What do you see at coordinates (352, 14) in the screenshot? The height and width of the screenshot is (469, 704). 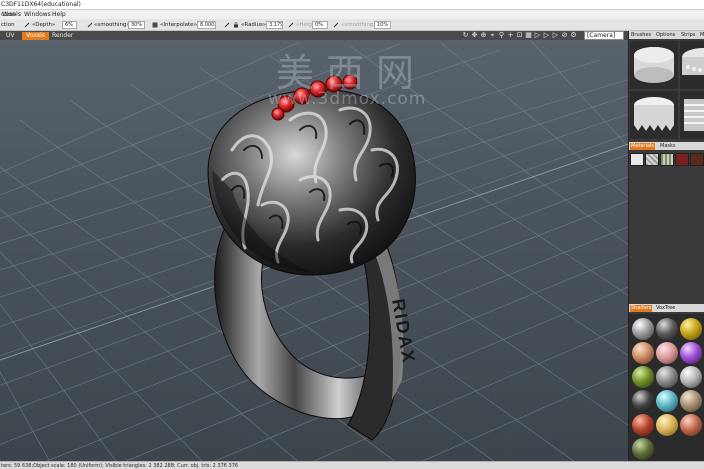 I see `menu-bar: ction Voxels Windows Help` at bounding box center [352, 14].